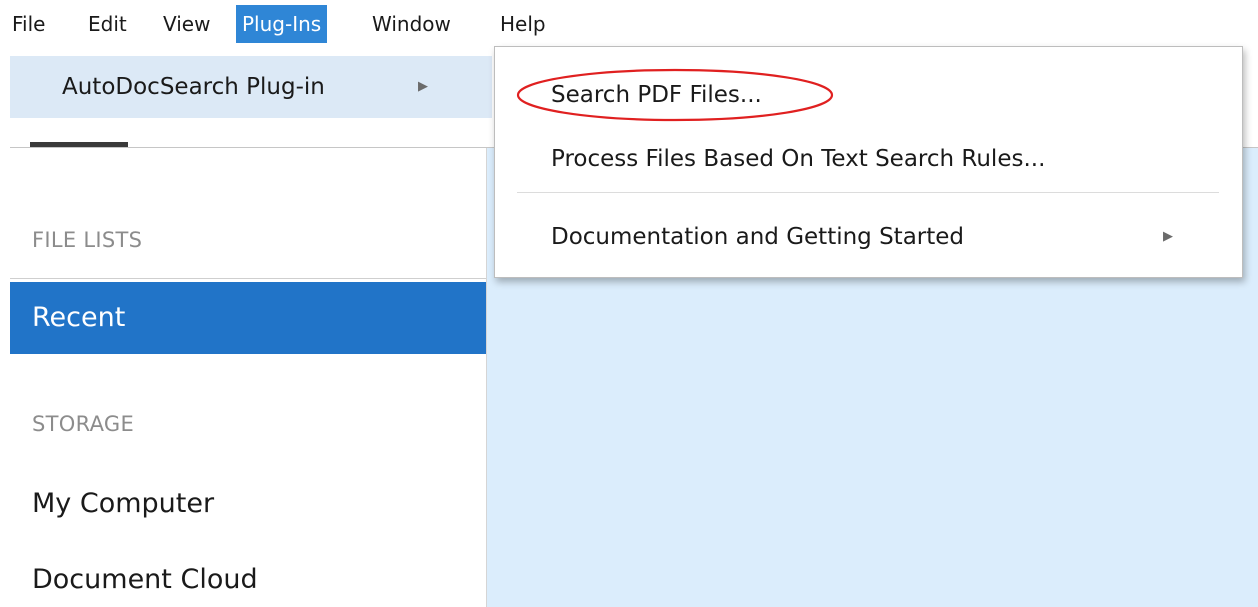  Describe the element at coordinates (107, 24) in the screenshot. I see `menu-edit: Edit` at that location.